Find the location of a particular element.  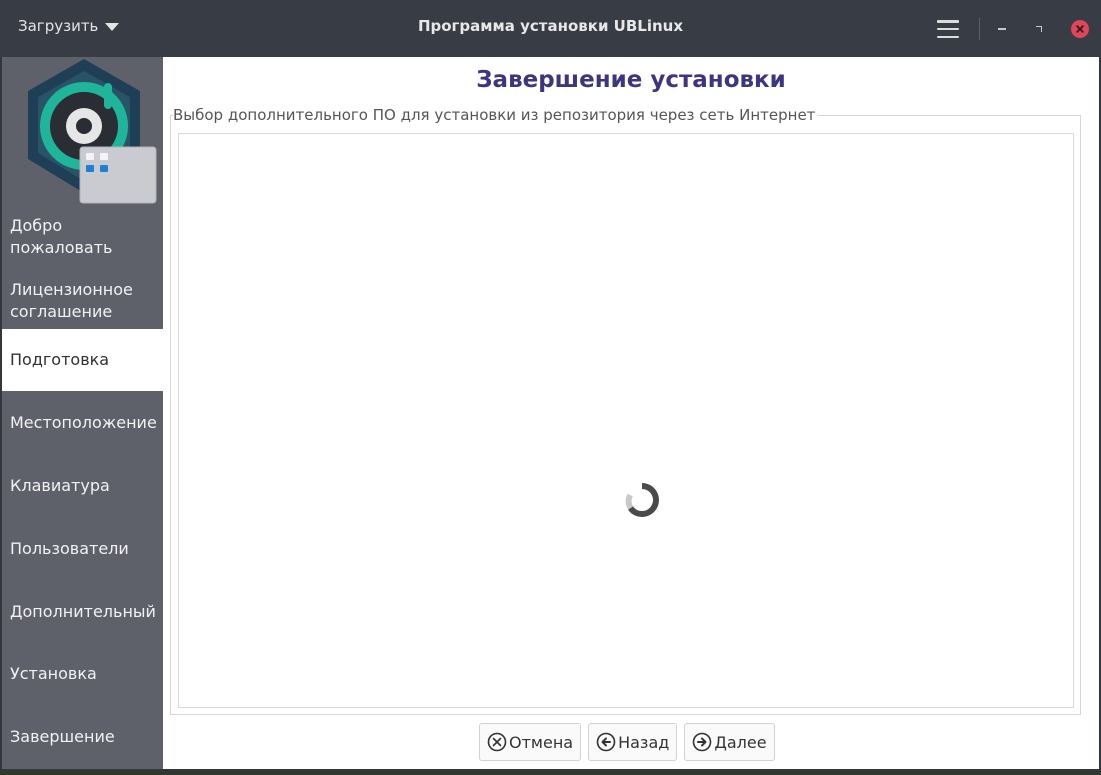

page-title: Завершение установки is located at coordinates (631, 80).